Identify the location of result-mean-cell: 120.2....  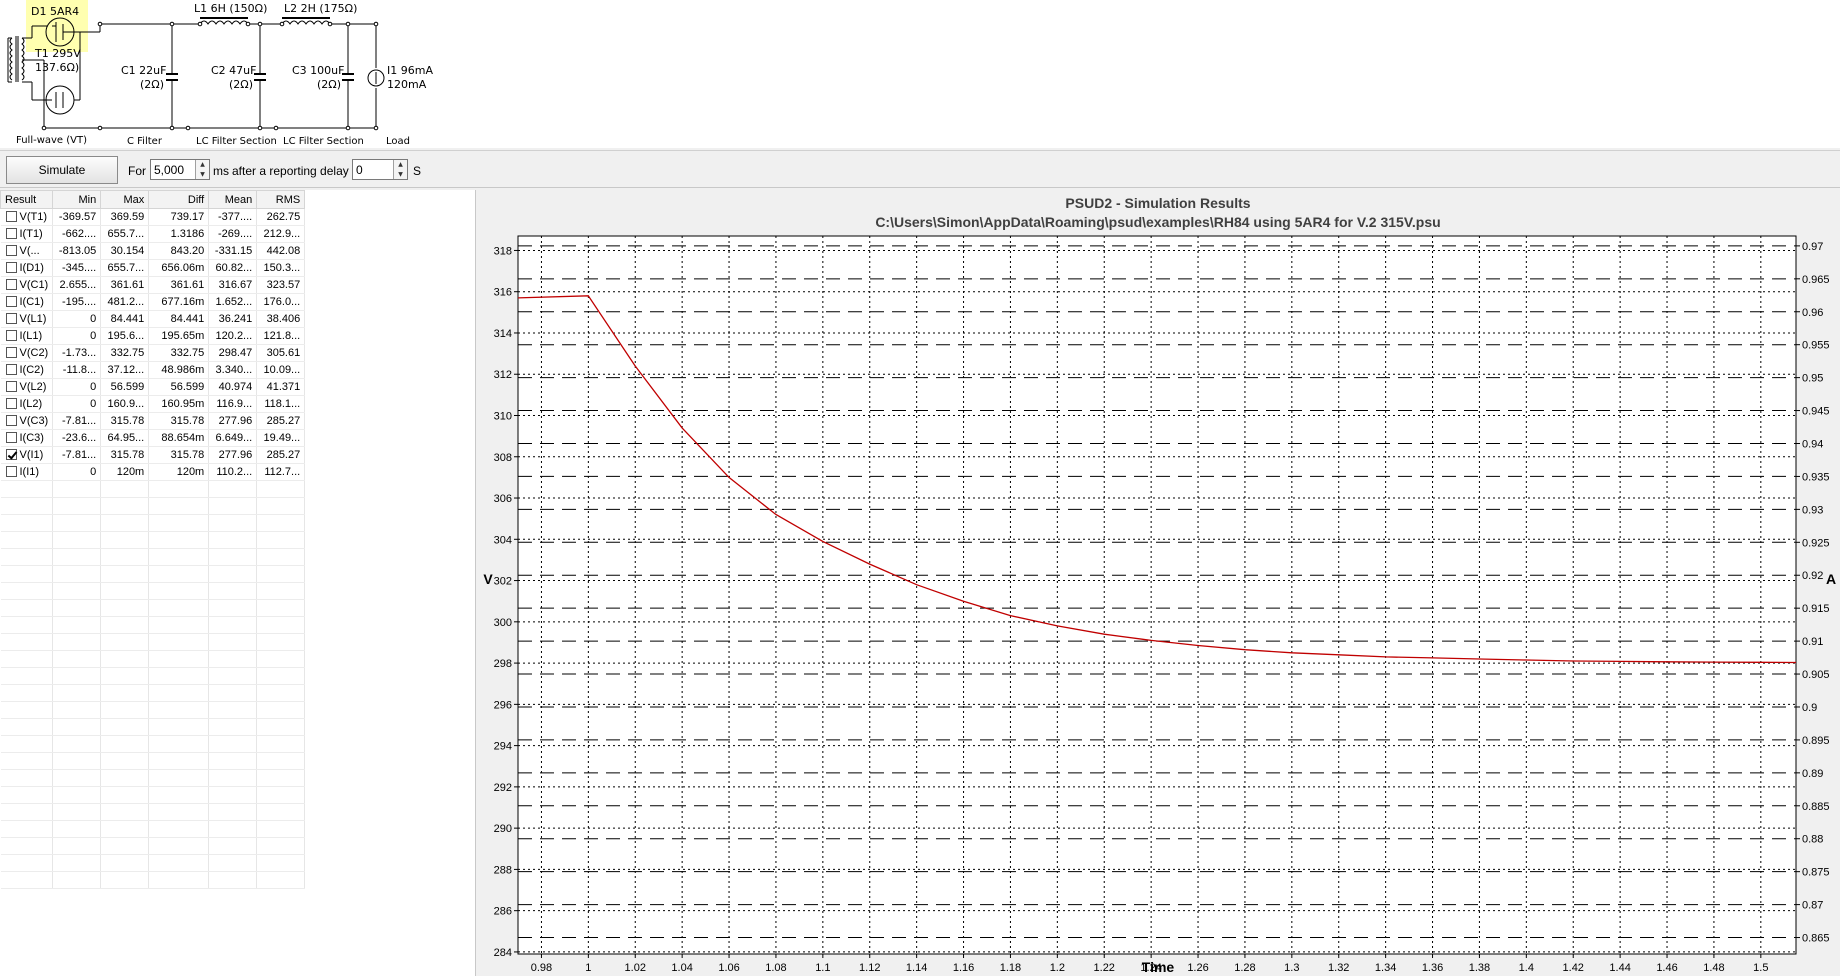
(233, 336).